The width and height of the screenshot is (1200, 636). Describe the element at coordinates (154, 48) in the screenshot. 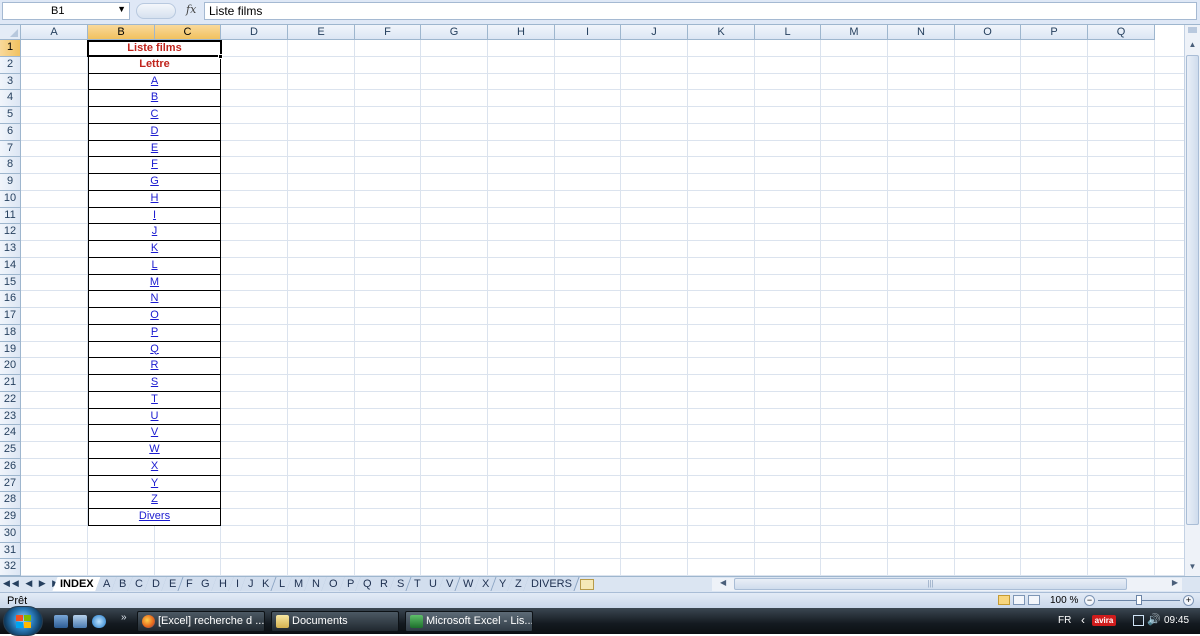

I see `header-cell-row-1: Liste films` at that location.